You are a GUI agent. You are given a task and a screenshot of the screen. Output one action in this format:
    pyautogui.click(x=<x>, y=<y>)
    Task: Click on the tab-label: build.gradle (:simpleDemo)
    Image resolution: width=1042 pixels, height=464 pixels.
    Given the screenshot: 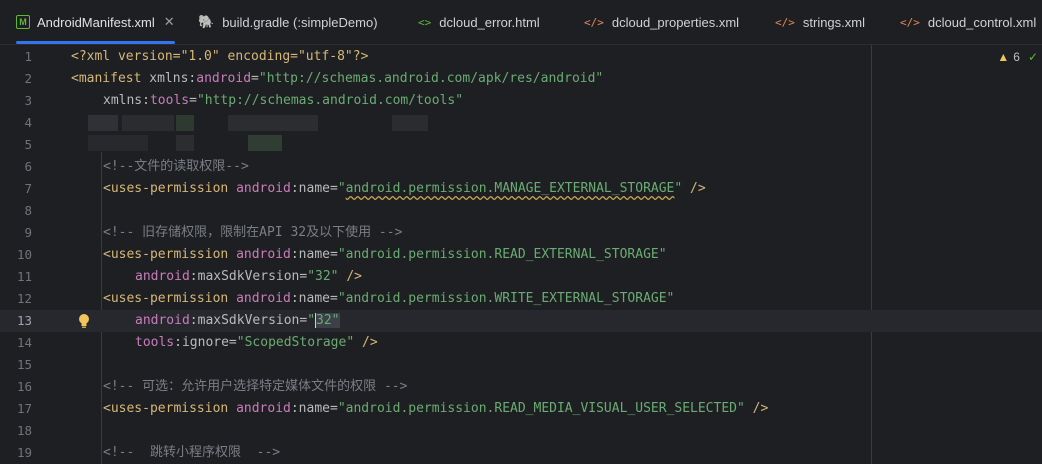 What is the action you would take?
    pyautogui.click(x=300, y=22)
    